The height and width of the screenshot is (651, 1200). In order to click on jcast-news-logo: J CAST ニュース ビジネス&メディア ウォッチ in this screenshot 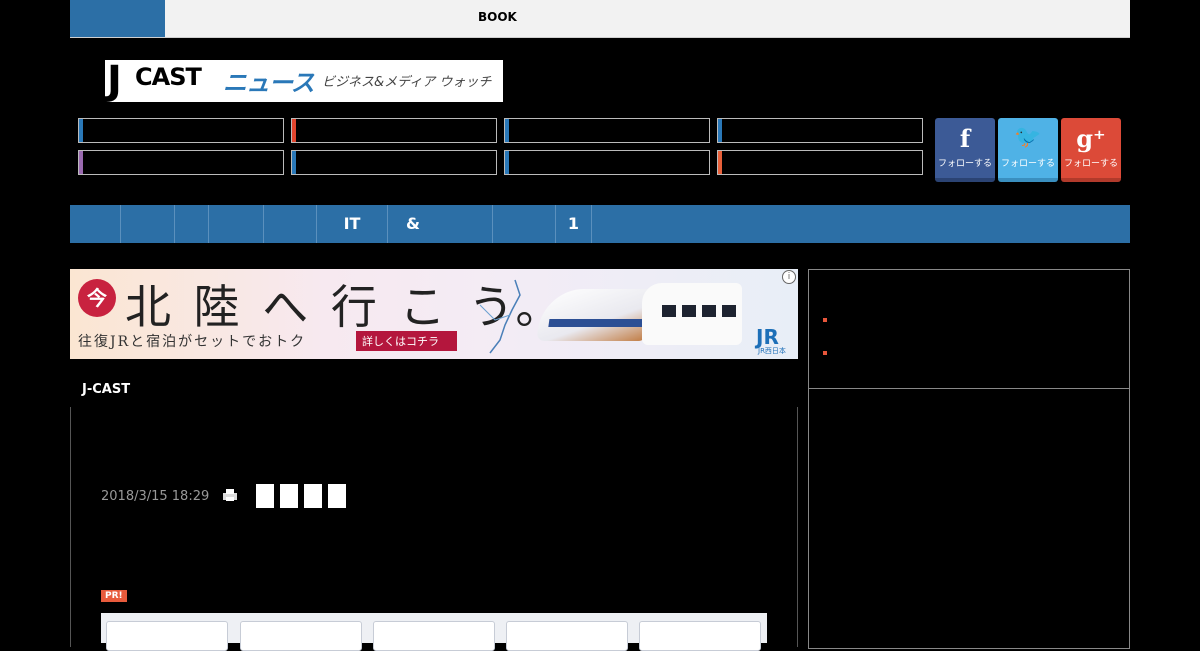, I will do `click(304, 81)`.